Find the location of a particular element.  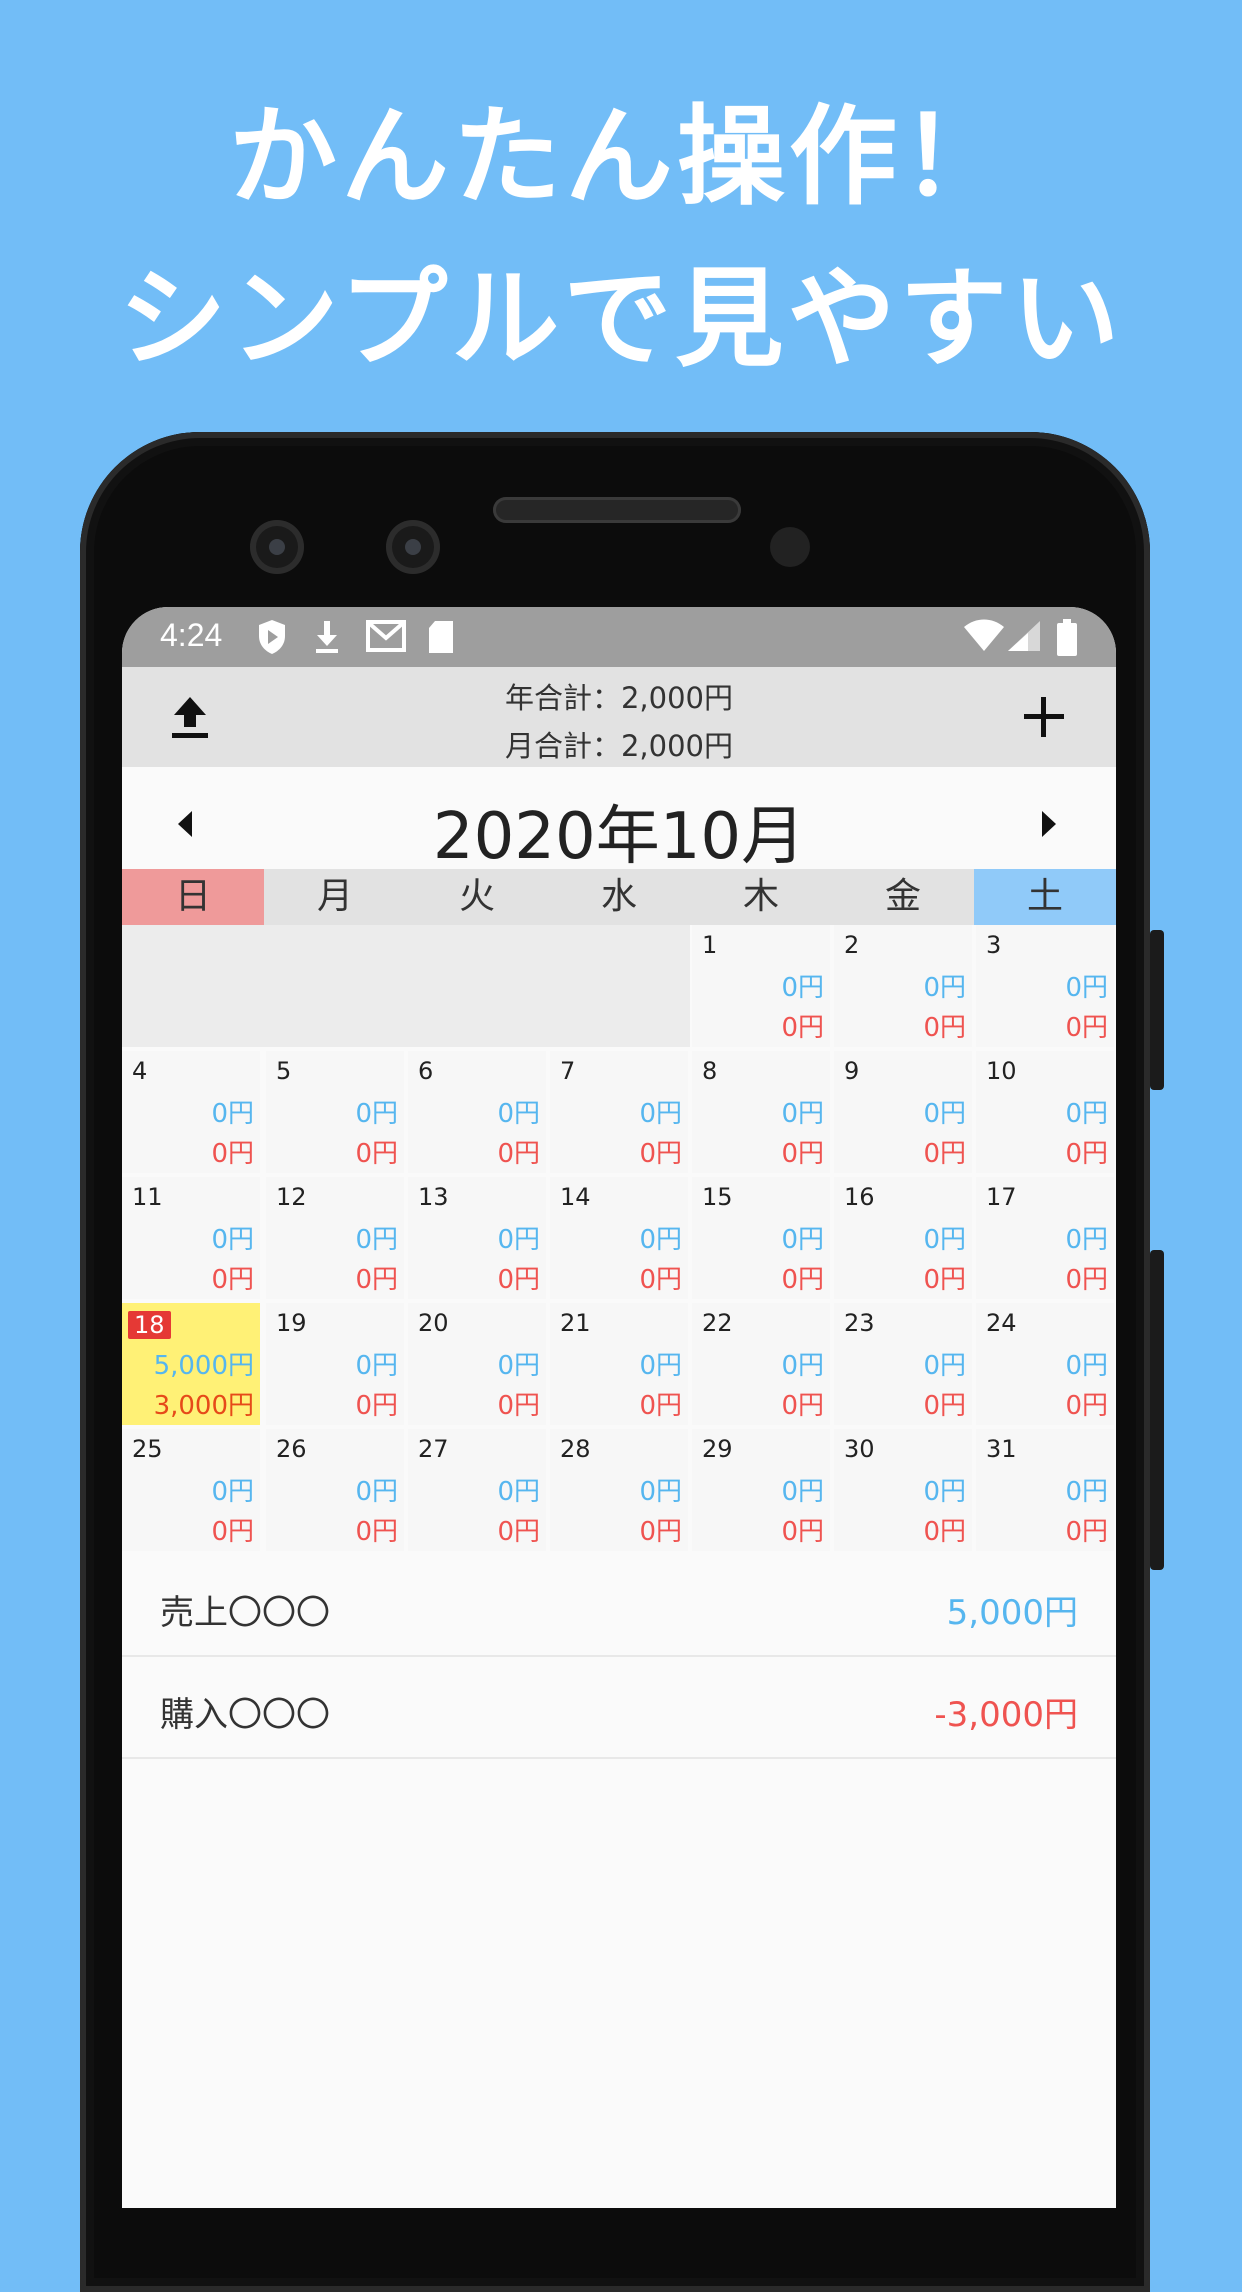

weekday-monday: 月 is located at coordinates (334, 896).